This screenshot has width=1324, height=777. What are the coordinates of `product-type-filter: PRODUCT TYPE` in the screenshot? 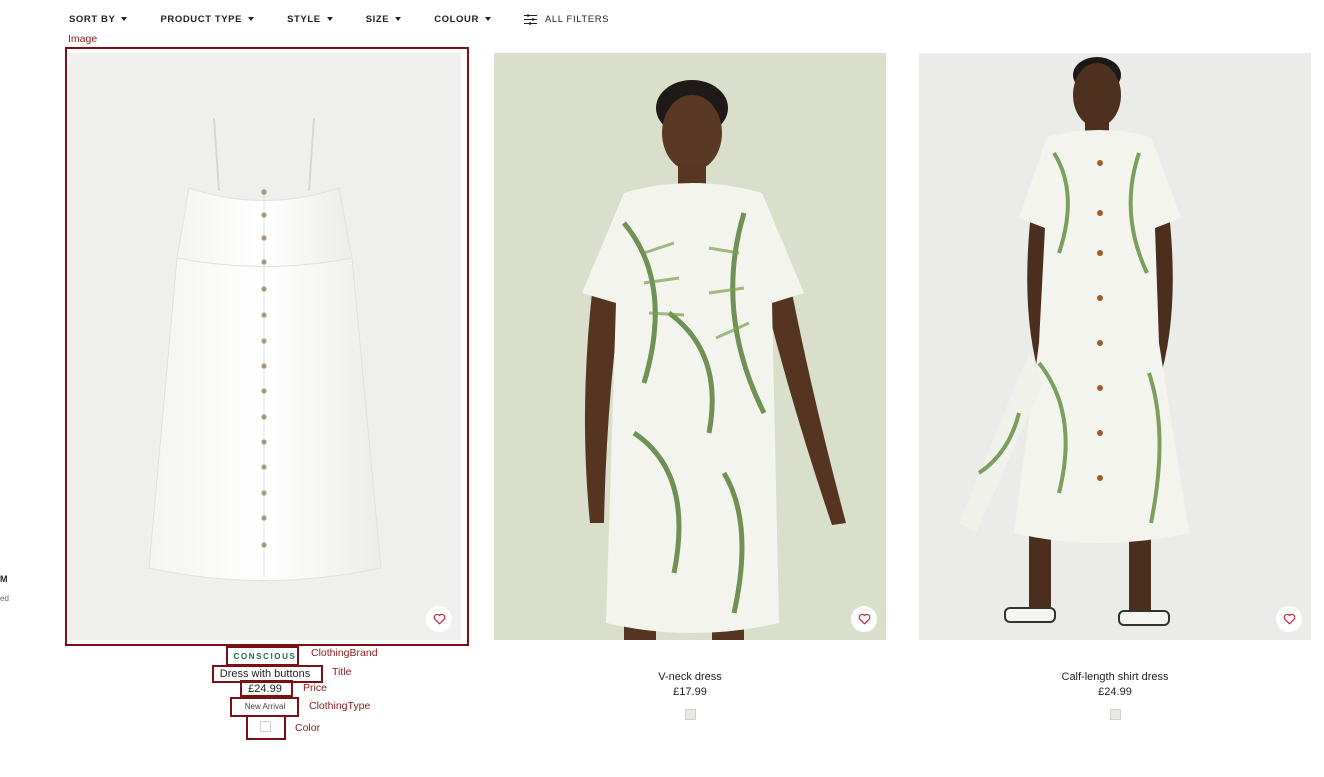 It's located at (207, 19).